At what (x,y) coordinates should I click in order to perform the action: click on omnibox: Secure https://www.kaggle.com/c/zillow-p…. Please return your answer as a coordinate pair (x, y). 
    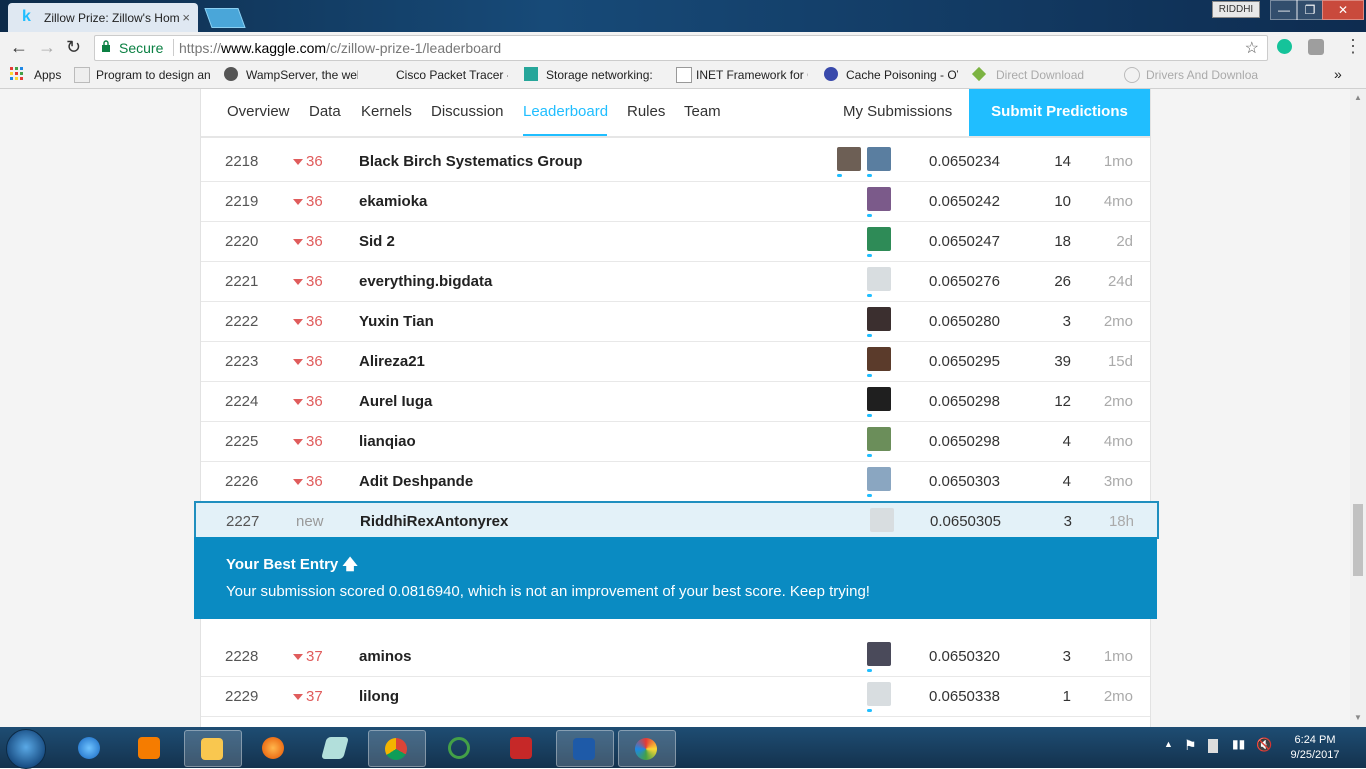
    Looking at the image, I should click on (681, 48).